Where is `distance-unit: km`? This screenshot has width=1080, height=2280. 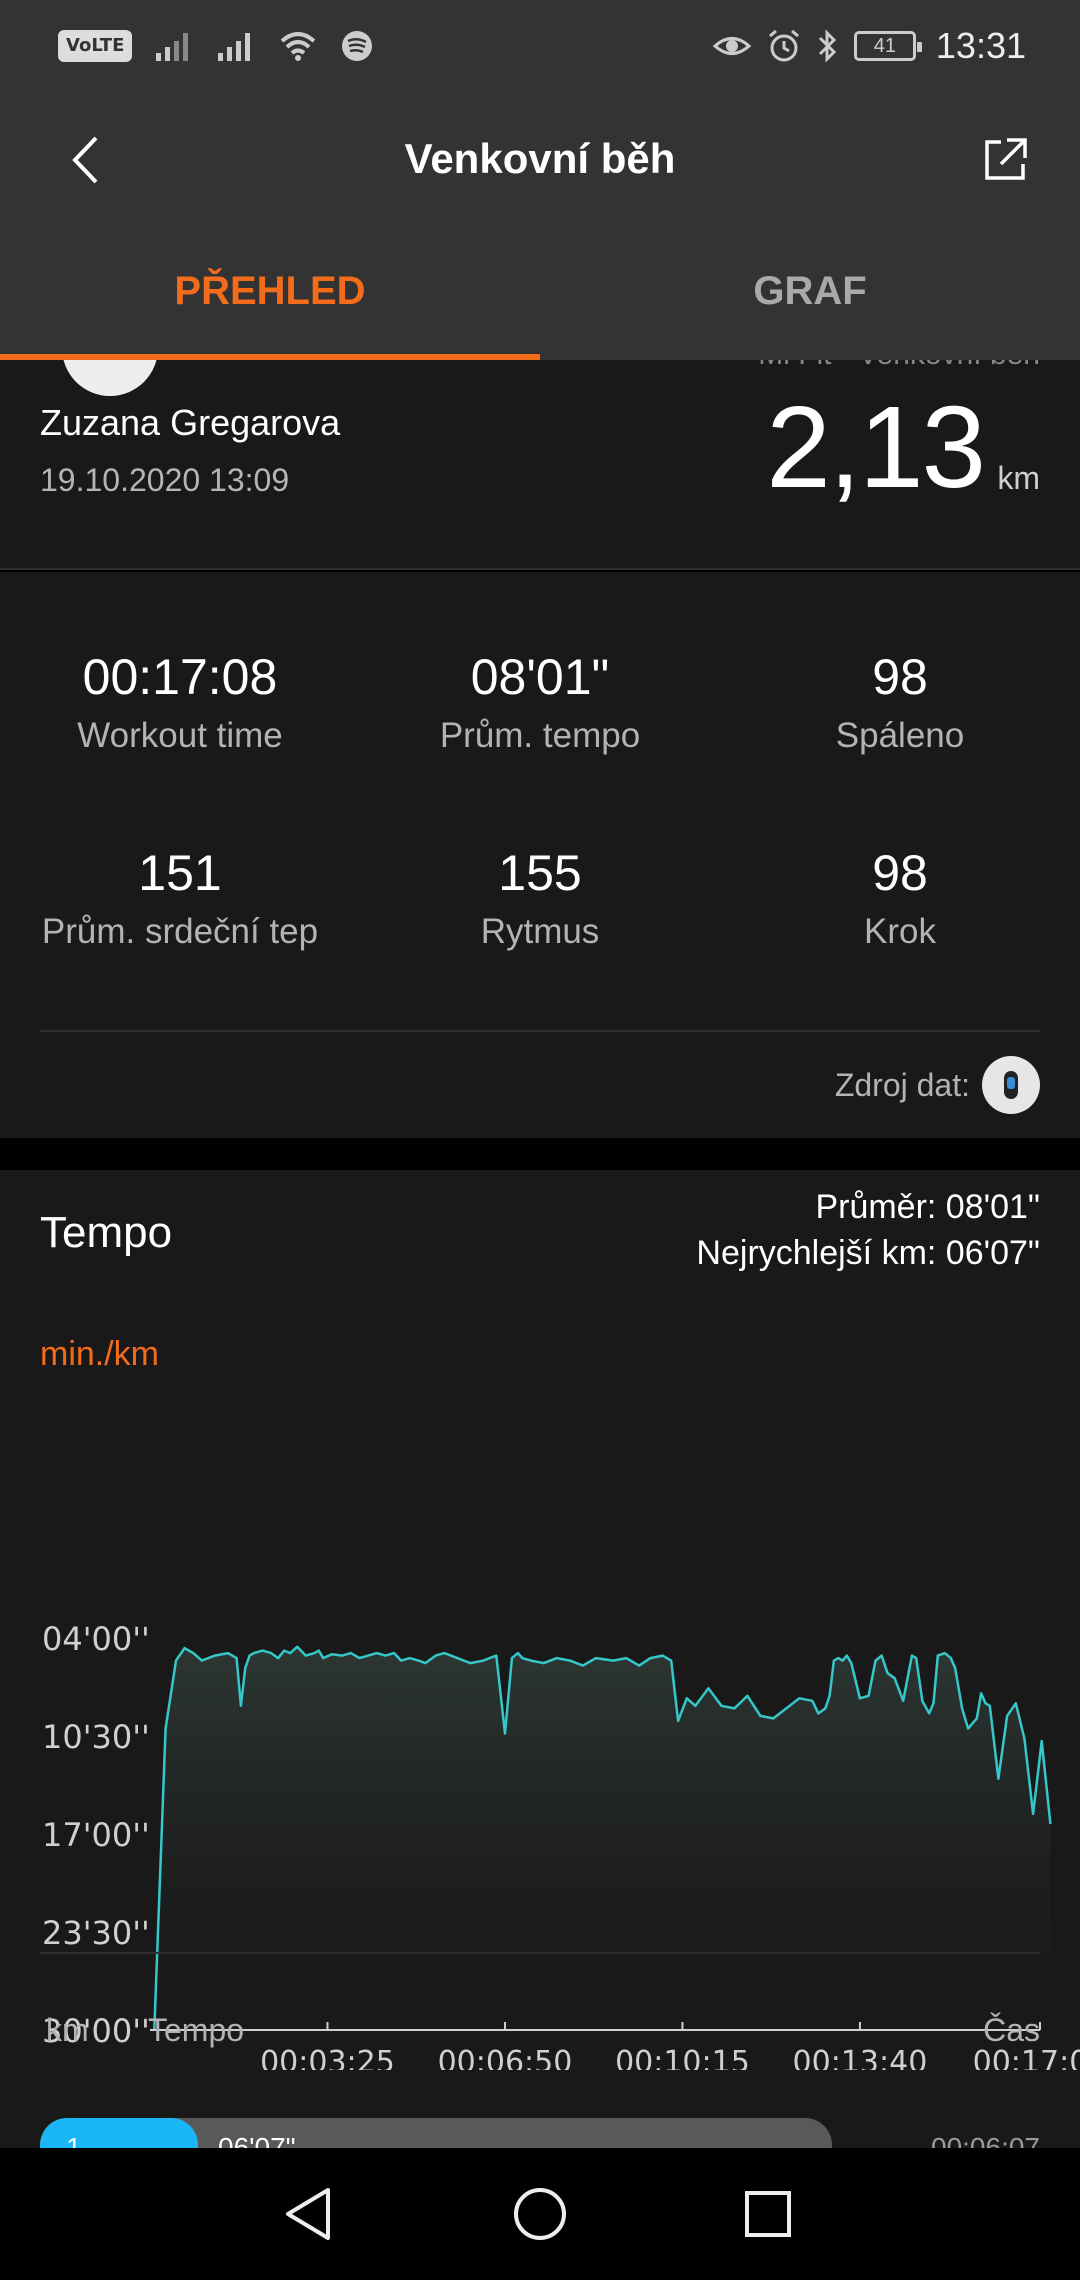 distance-unit: km is located at coordinates (1018, 478).